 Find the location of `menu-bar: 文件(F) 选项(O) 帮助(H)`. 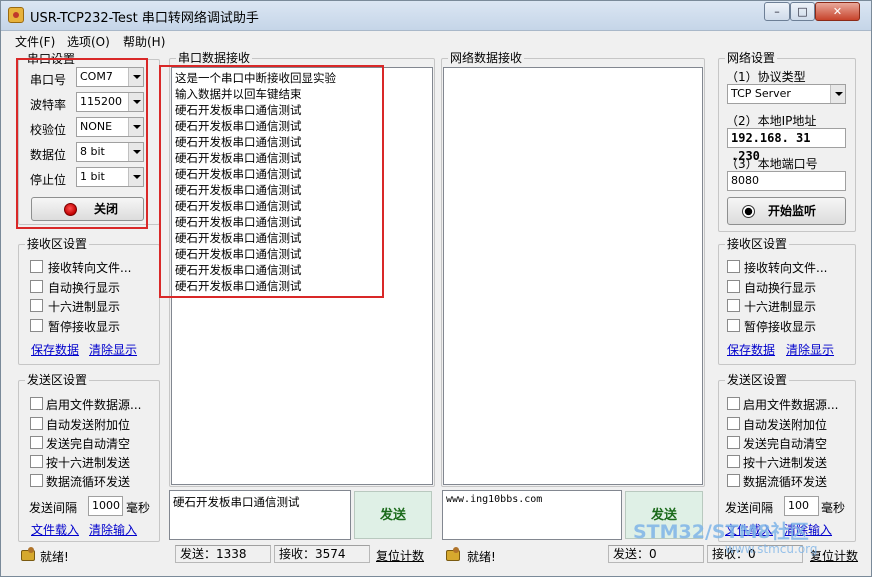

menu-bar: 文件(F) 选项(O) 帮助(H) is located at coordinates (436, 40).